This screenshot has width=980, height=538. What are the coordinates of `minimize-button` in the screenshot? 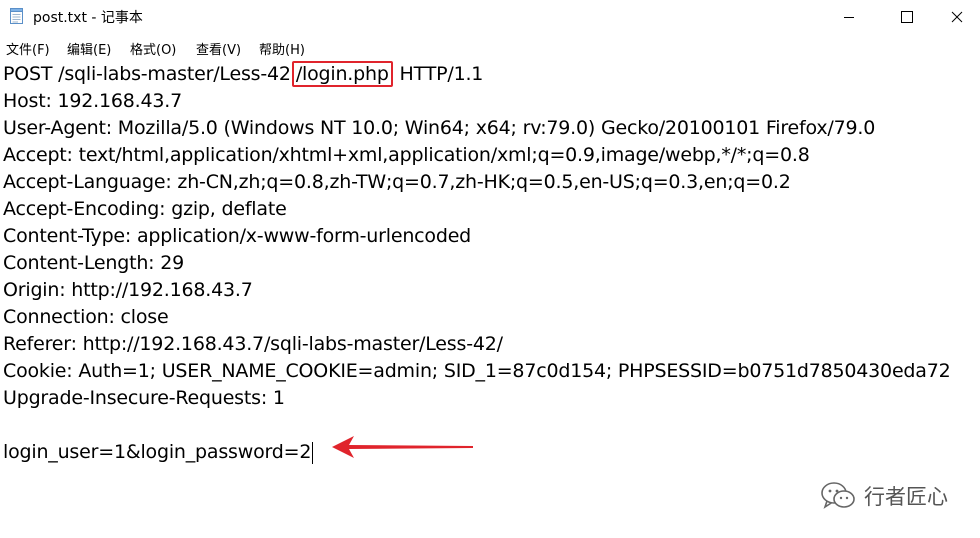 It's located at (849, 17).